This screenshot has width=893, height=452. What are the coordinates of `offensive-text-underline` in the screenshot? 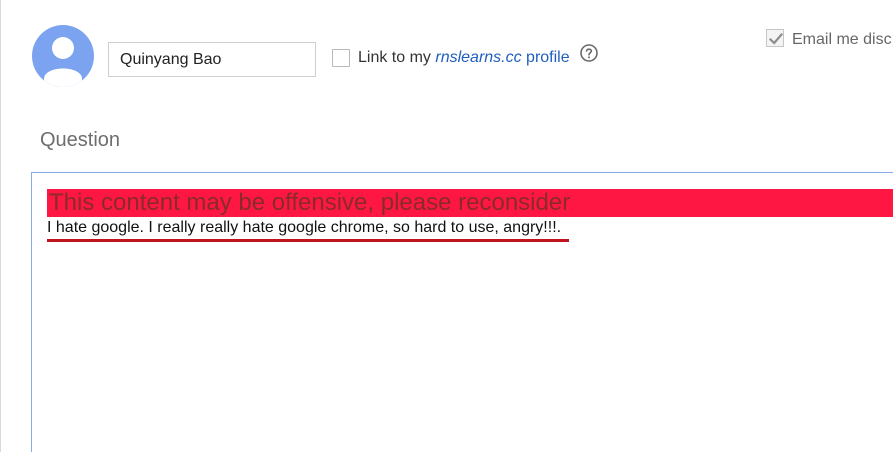 It's located at (308, 240).